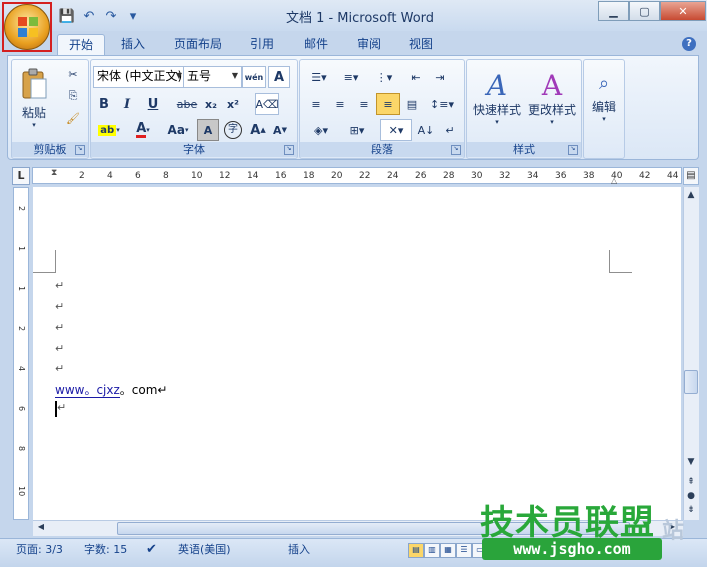  Describe the element at coordinates (279, 77) in the screenshot. I see `char-border-button: A` at that location.